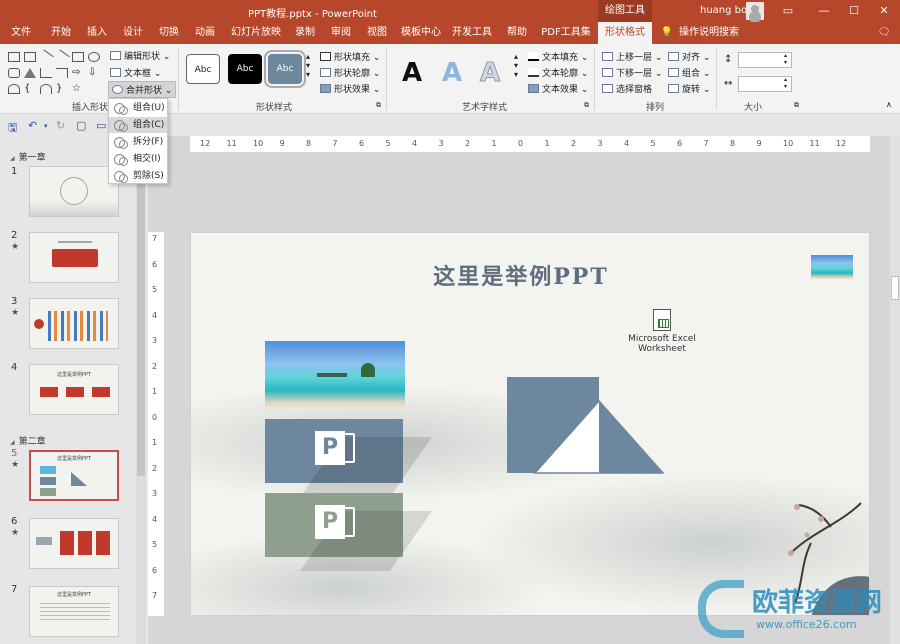 This screenshot has width=900, height=644. What do you see at coordinates (350, 88) in the screenshot?
I see `shape-effects-button: 形状效果 ⌄` at bounding box center [350, 88].